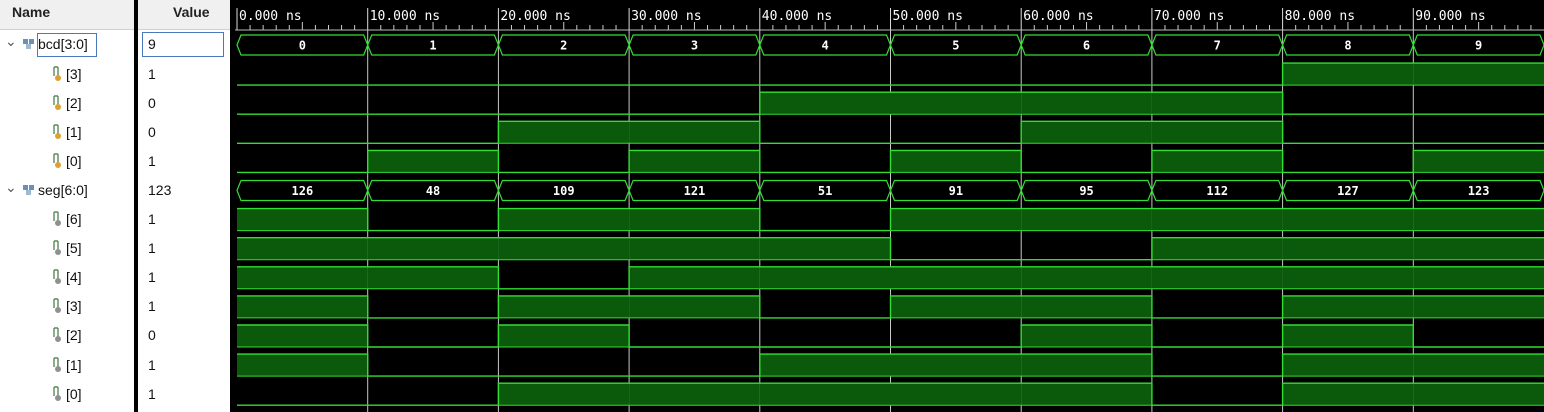 The width and height of the screenshot is (1544, 412). I want to click on signal-name: seg[6:0], so click(63, 189).